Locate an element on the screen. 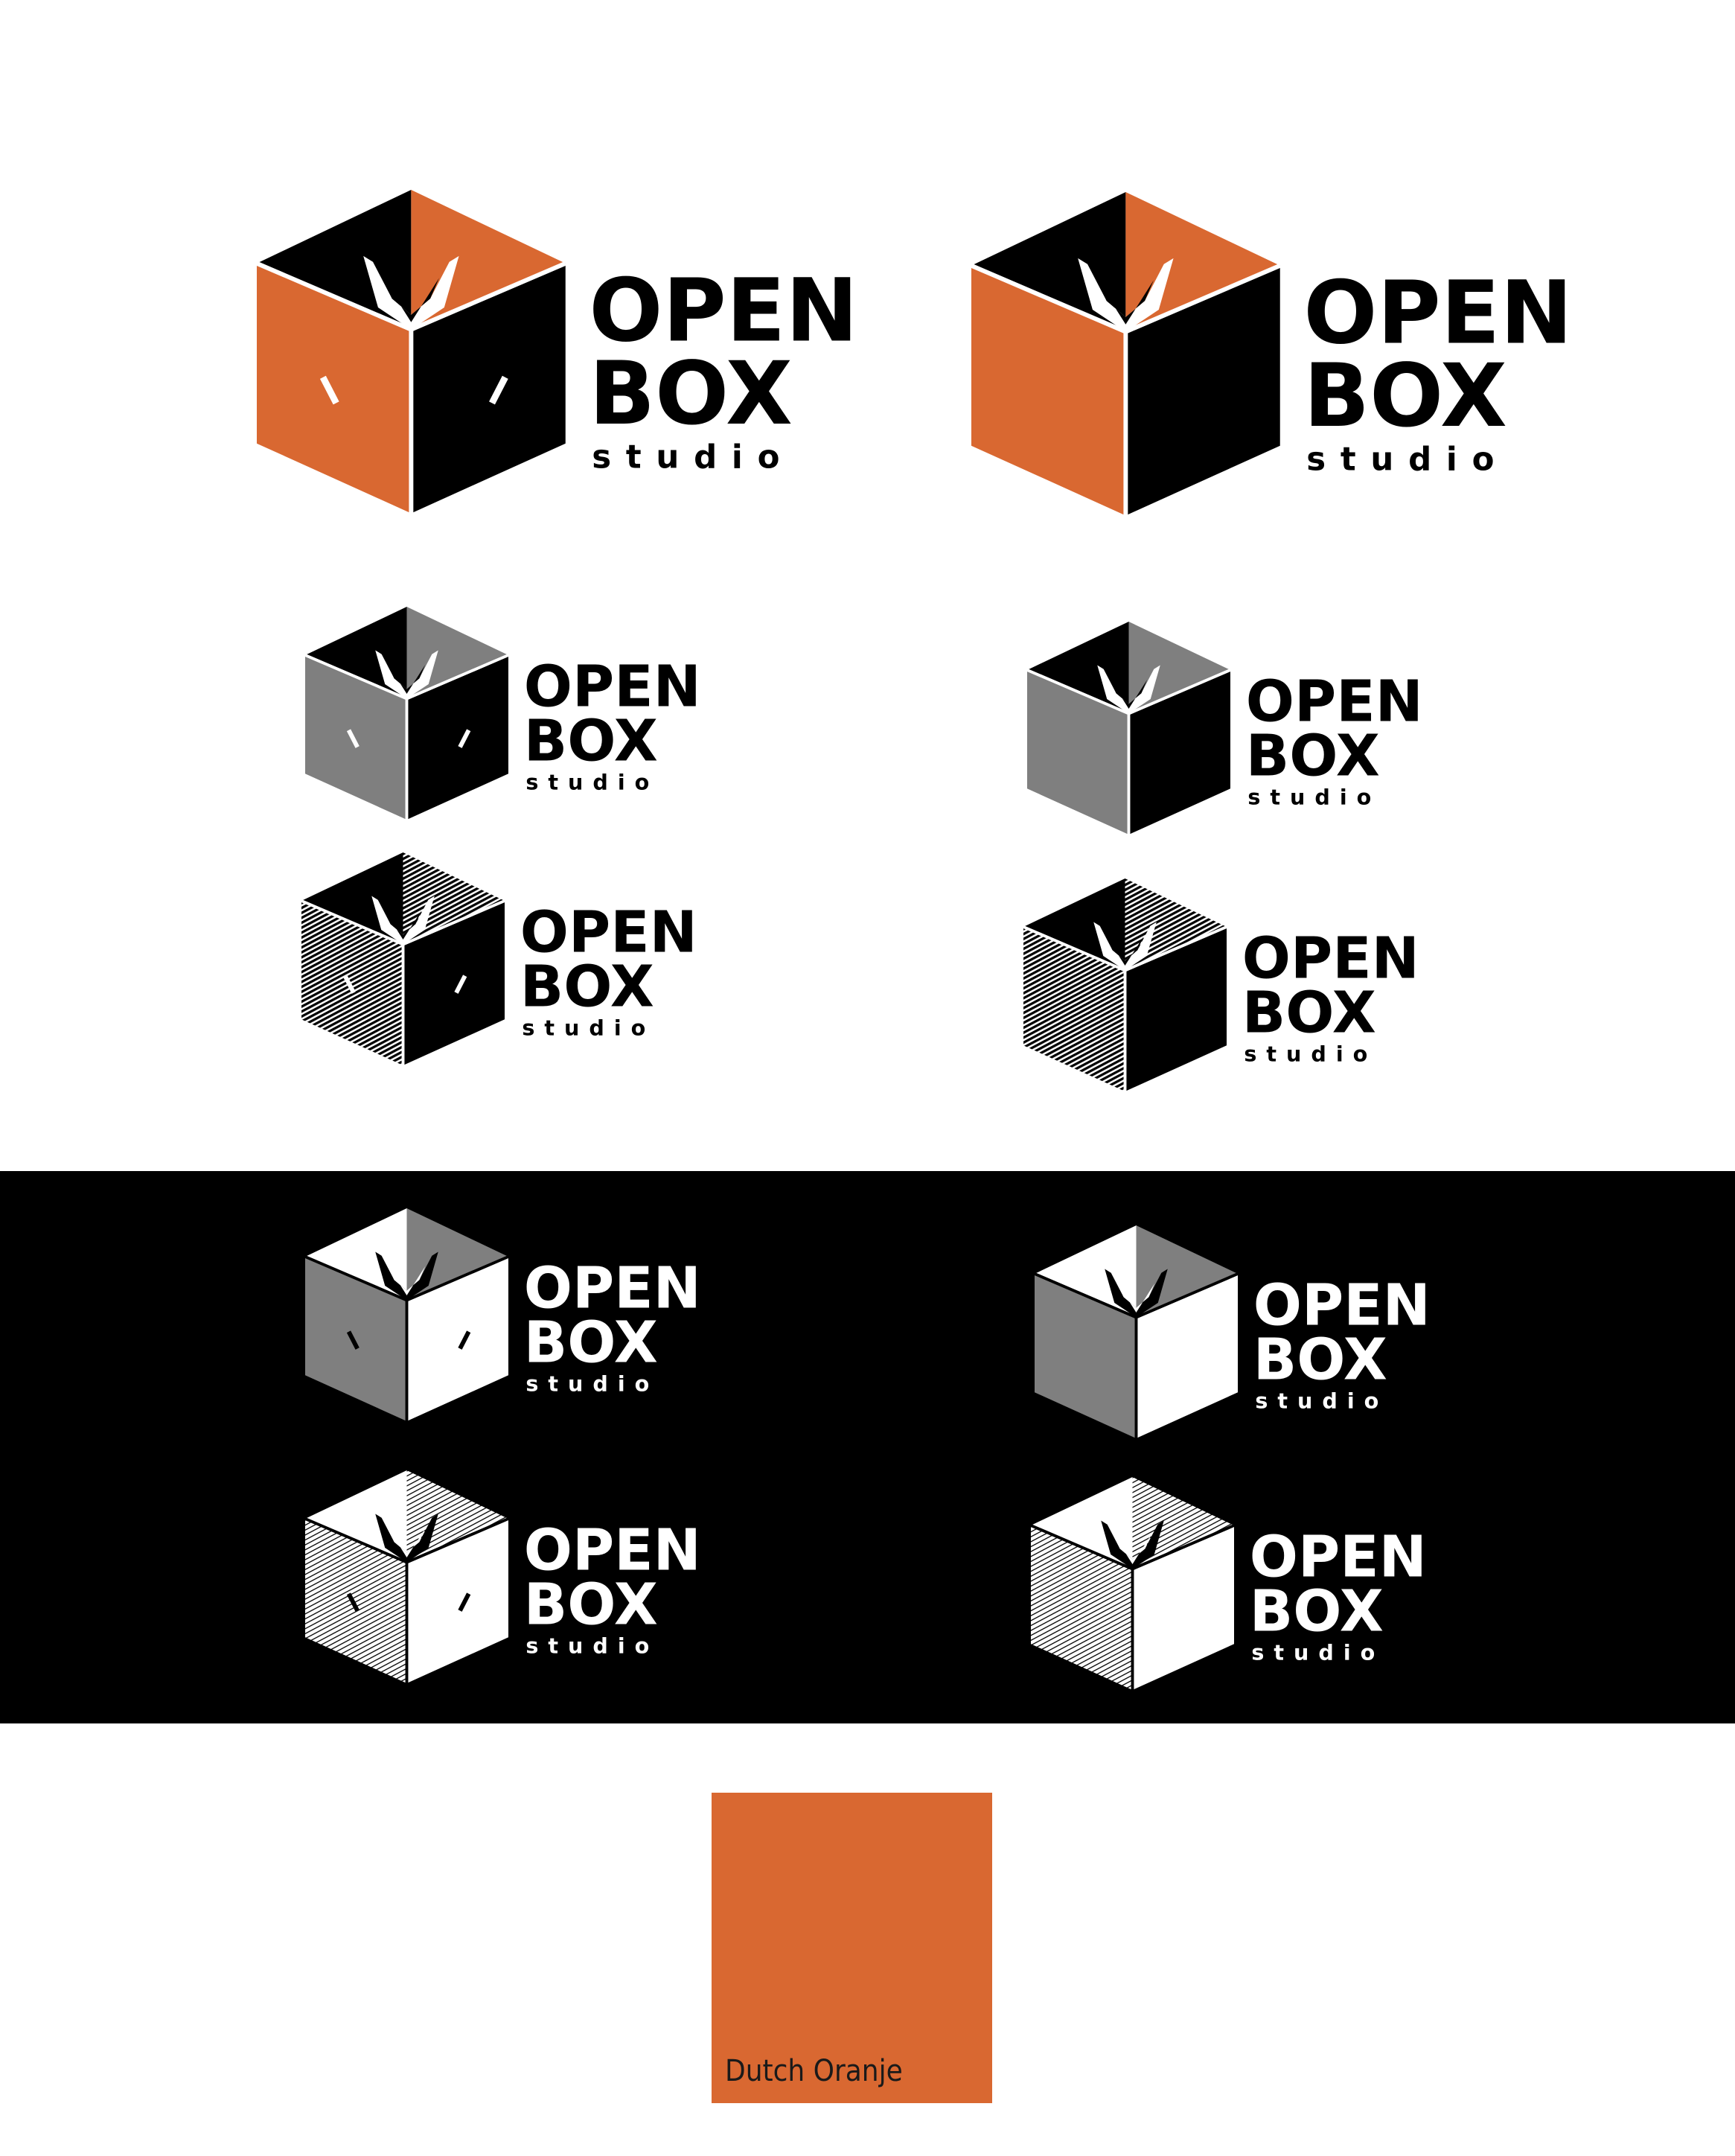  logo-hatch-plain: OPEN BOX studio is located at coordinates (1221, 985).